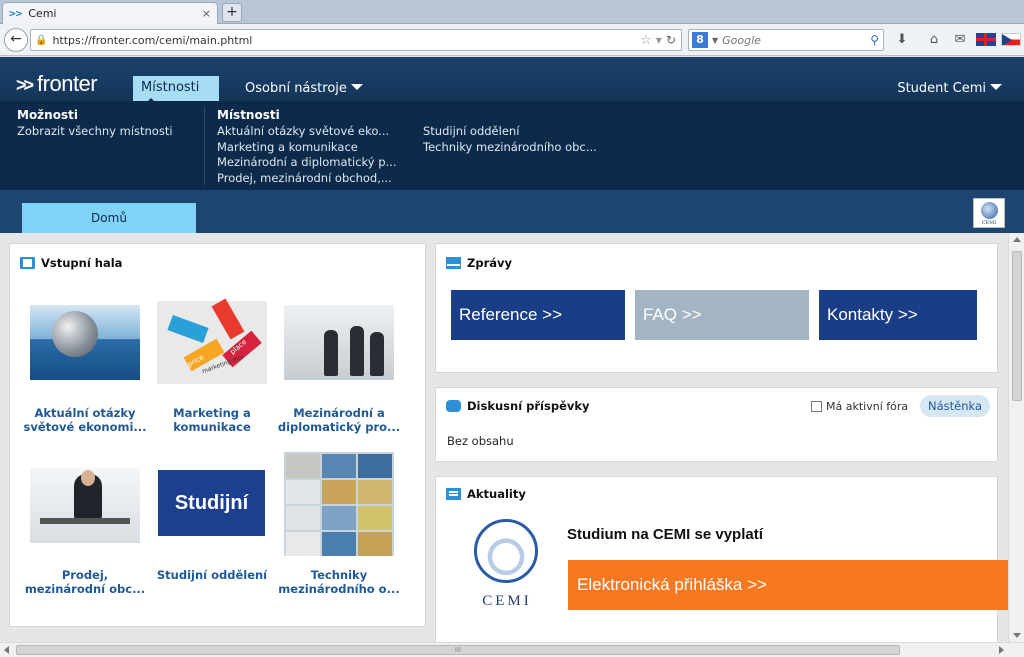 The height and width of the screenshot is (657, 1024). What do you see at coordinates (95, 132) in the screenshot?
I see `show-all-rooms-link: Zobrazit všechny místnosti` at bounding box center [95, 132].